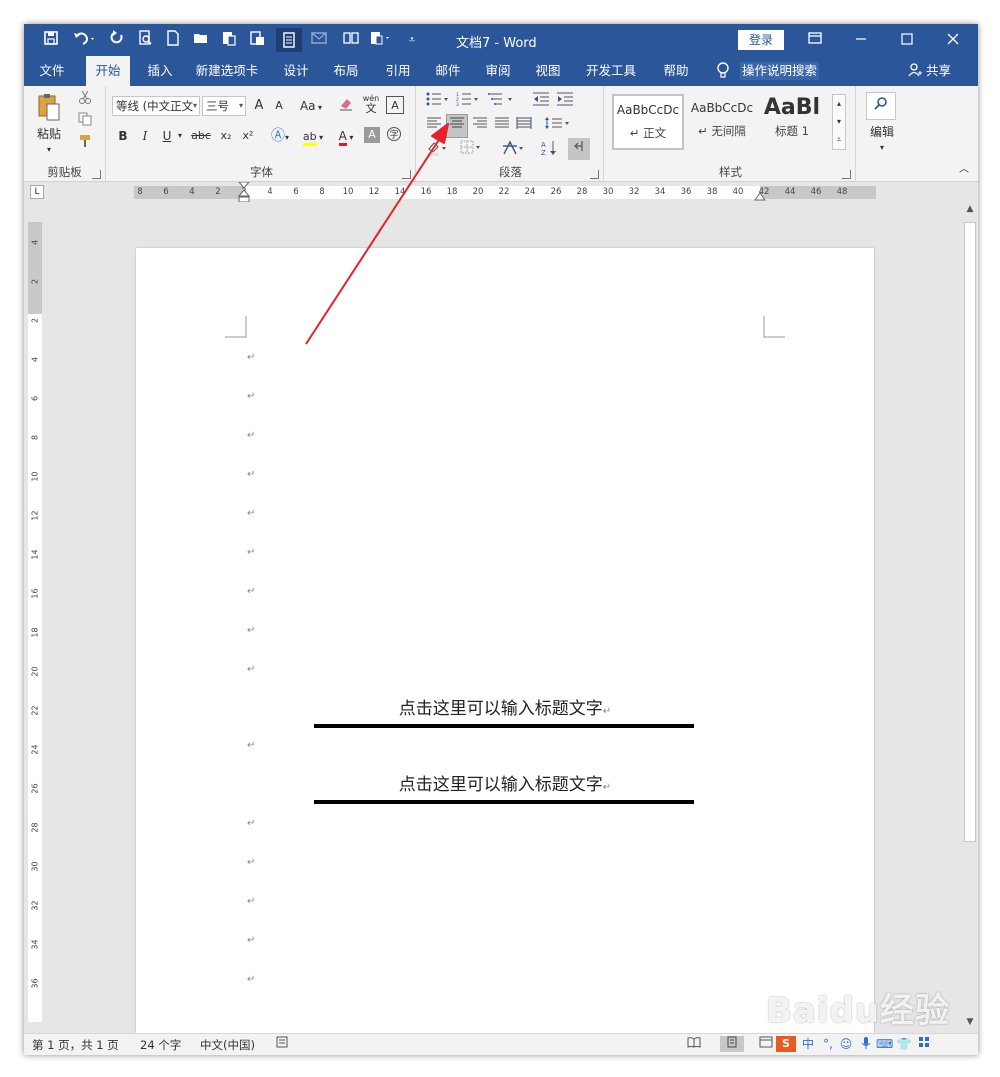 This screenshot has width=1000, height=1077. What do you see at coordinates (319, 40) in the screenshot?
I see `email-icon` at bounding box center [319, 40].